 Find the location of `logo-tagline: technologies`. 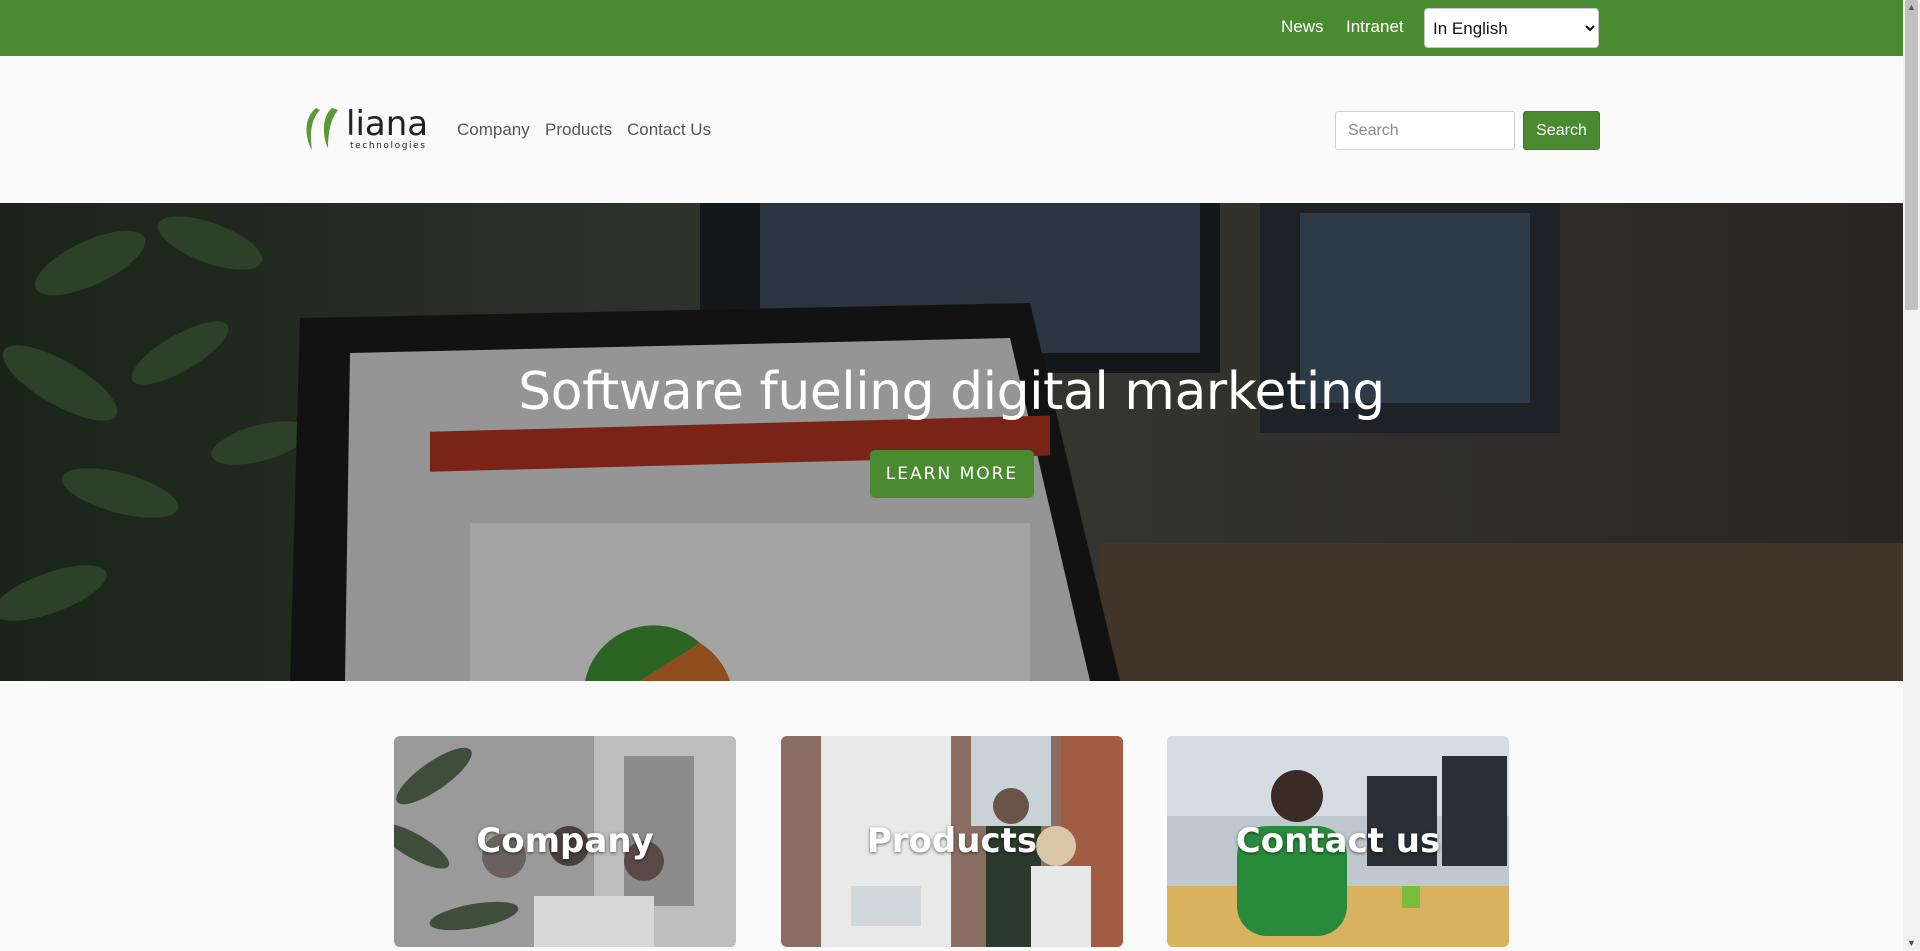

logo-tagline: technologies is located at coordinates (388, 146).